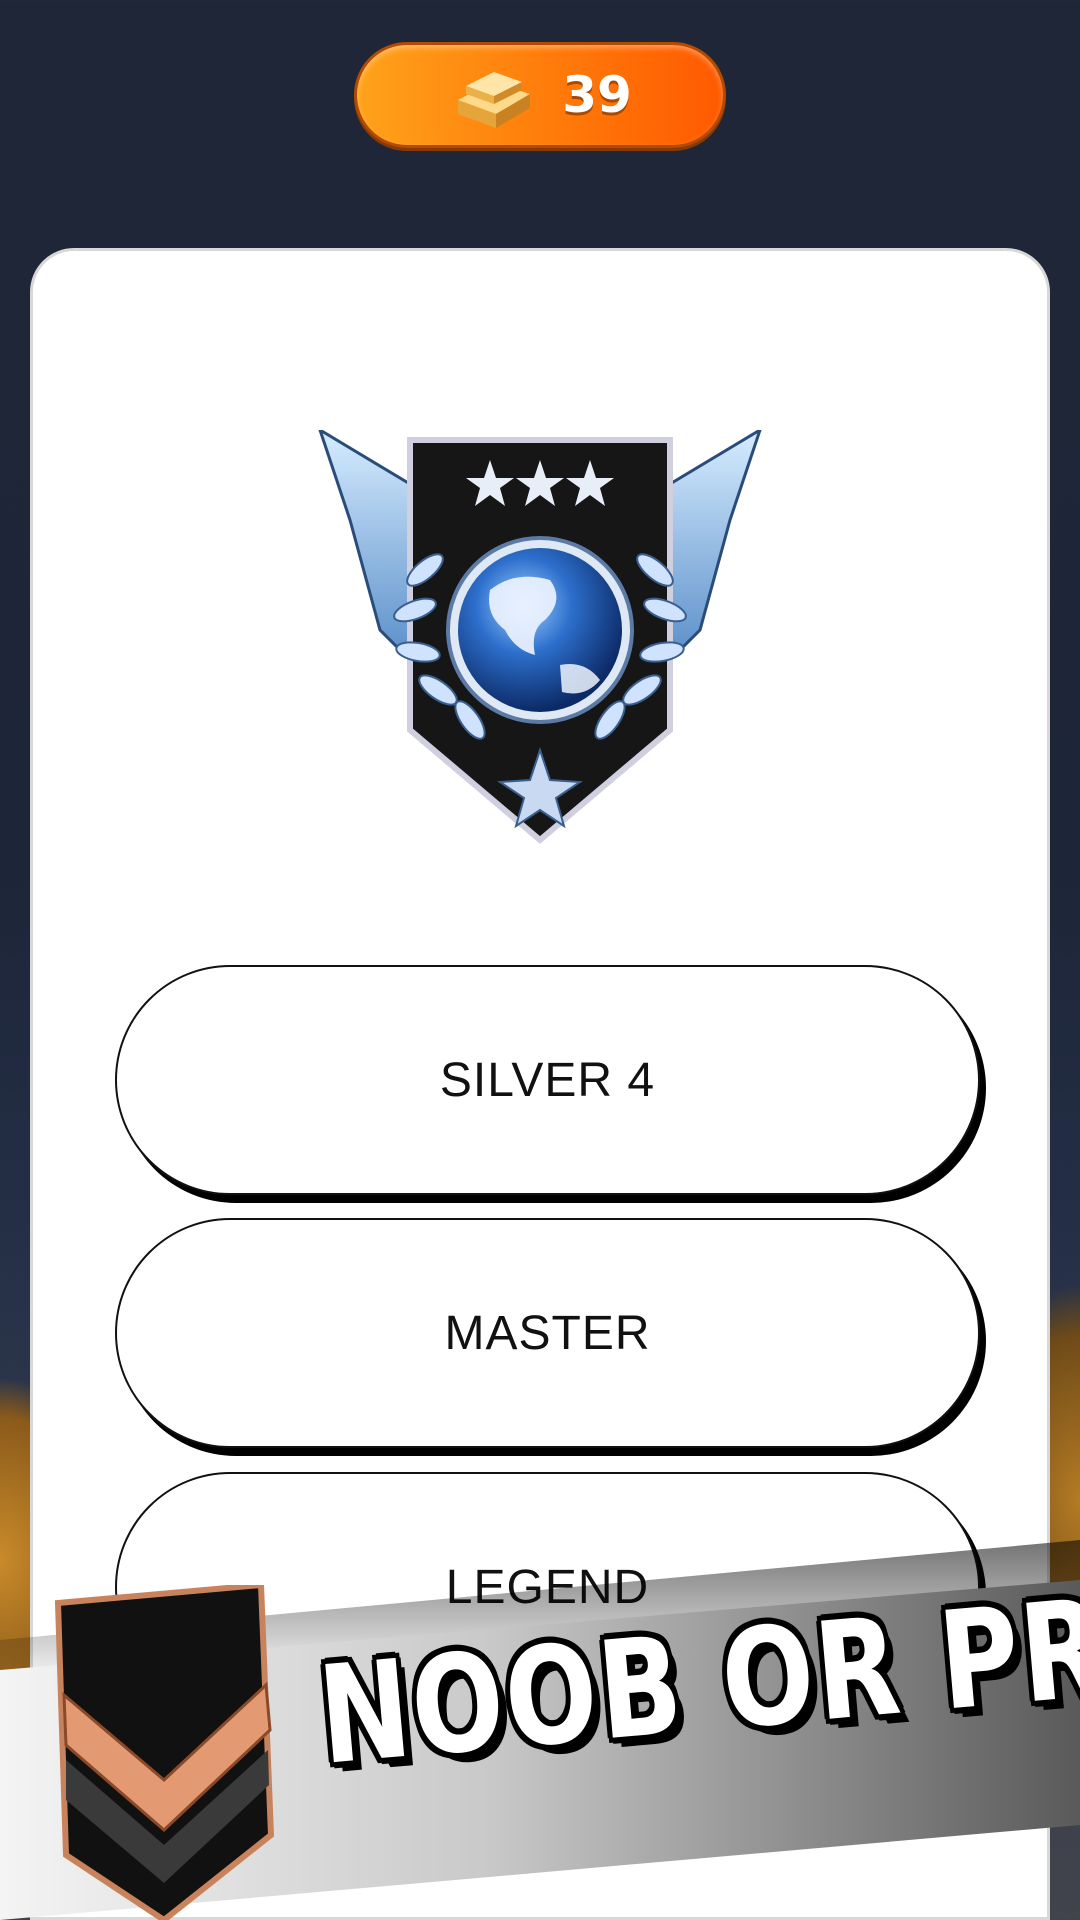  I want to click on answer-button-2: MASTER, so click(547, 1333).